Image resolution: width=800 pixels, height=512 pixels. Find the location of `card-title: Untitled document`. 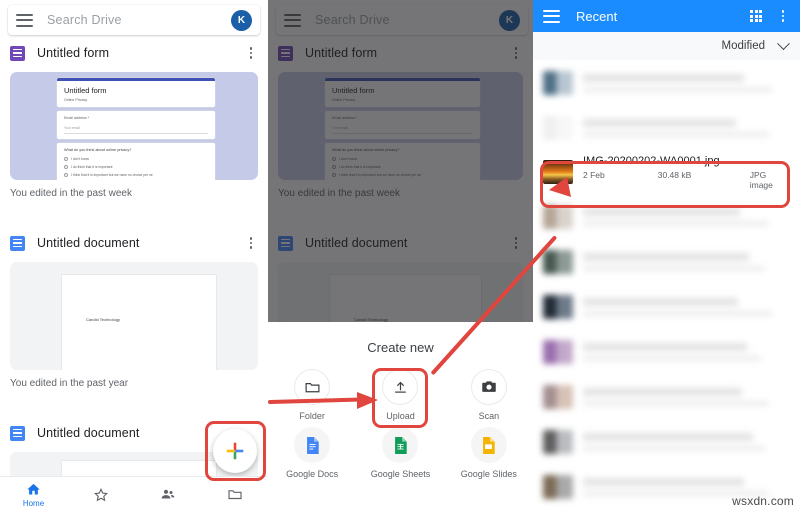

card-title: Untitled document is located at coordinates (88, 243).